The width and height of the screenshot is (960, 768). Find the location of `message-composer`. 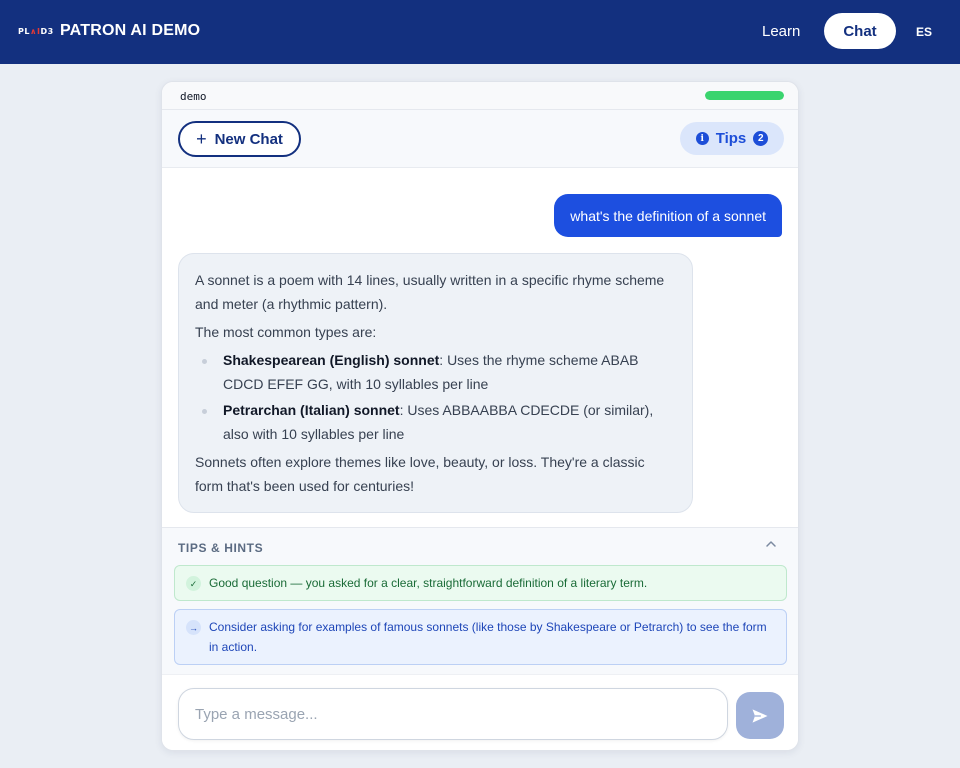

message-composer is located at coordinates (480, 712).